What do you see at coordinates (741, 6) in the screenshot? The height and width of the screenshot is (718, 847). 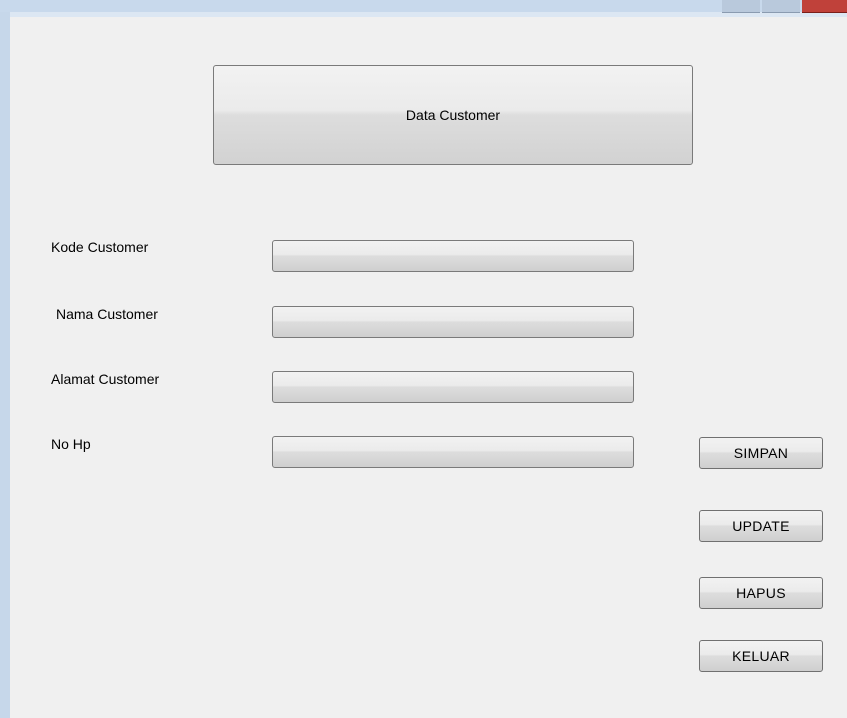 I see `minimize-button` at bounding box center [741, 6].